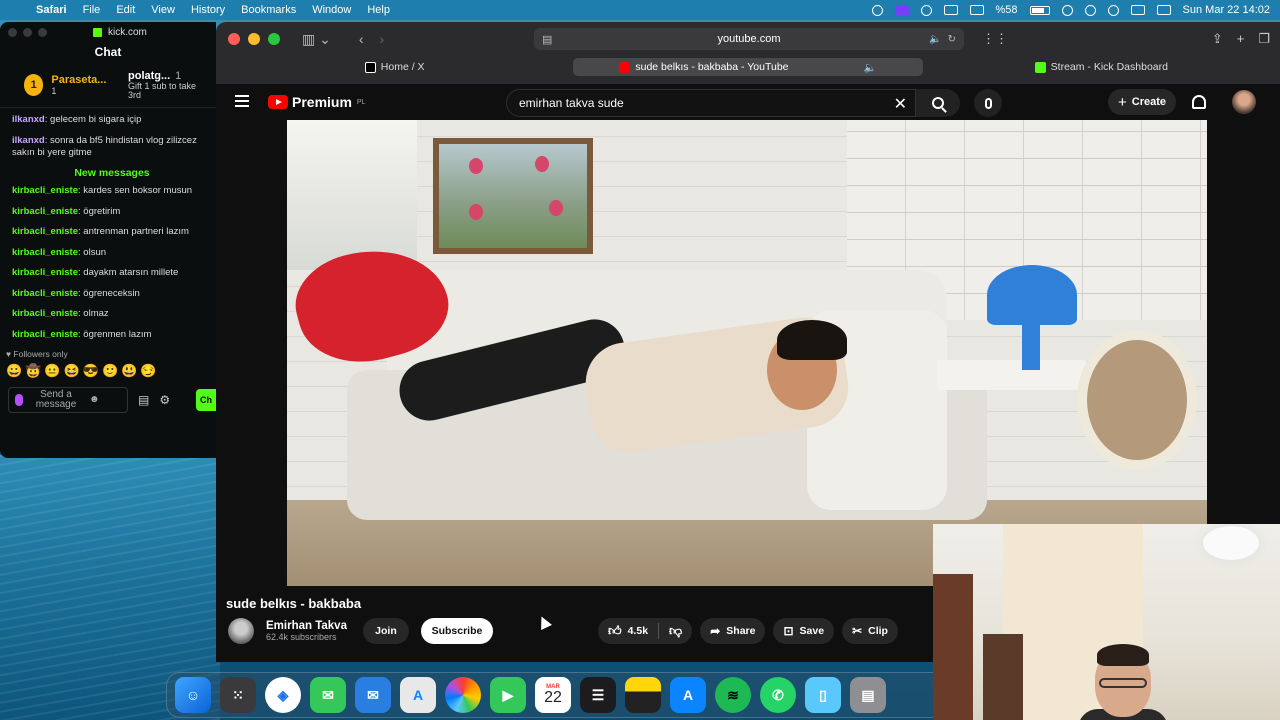  What do you see at coordinates (870, 67) in the screenshot?
I see `tab-audio-icon: 🔈` at bounding box center [870, 67].